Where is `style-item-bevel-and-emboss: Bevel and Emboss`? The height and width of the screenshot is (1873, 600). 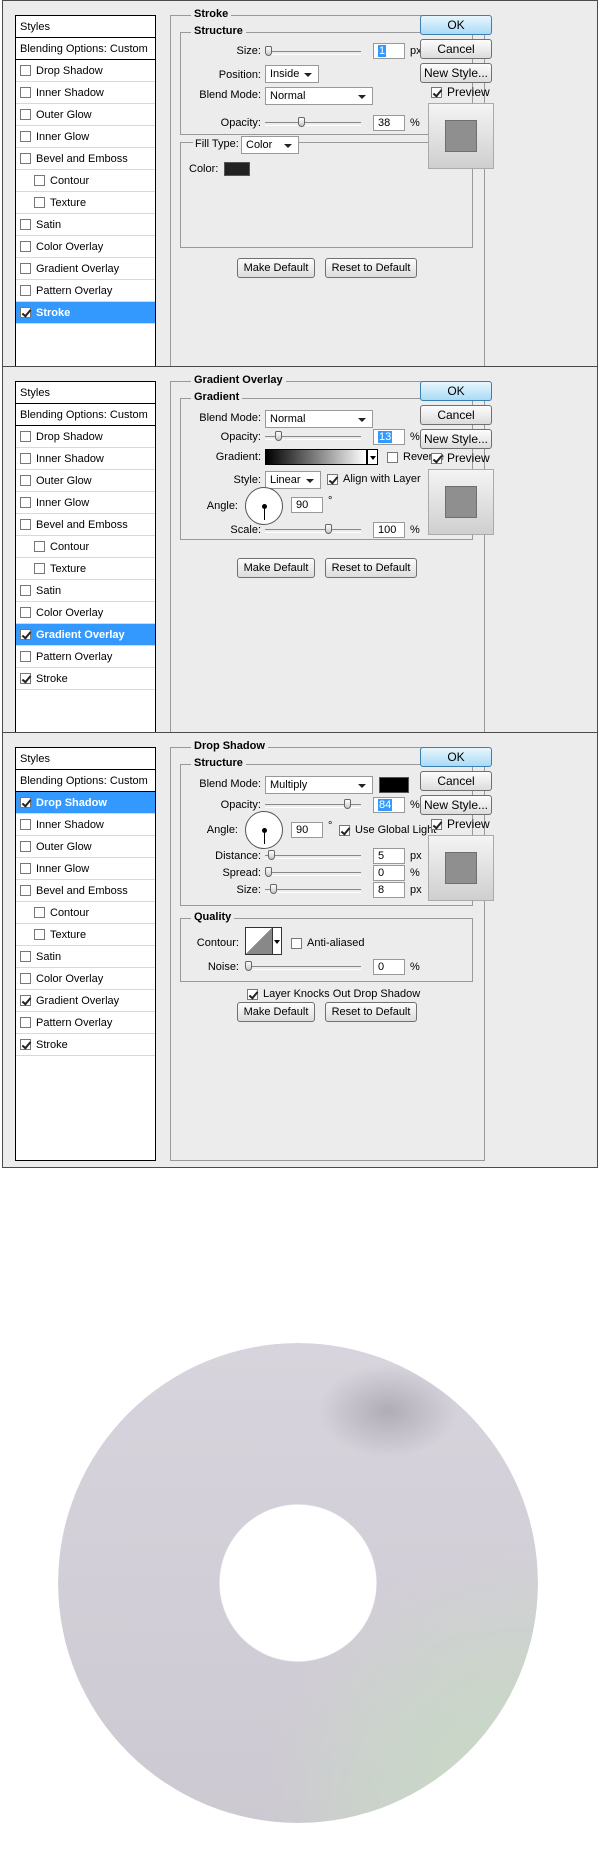 style-item-bevel-and-emboss: Bevel and Emboss is located at coordinates (85, 159).